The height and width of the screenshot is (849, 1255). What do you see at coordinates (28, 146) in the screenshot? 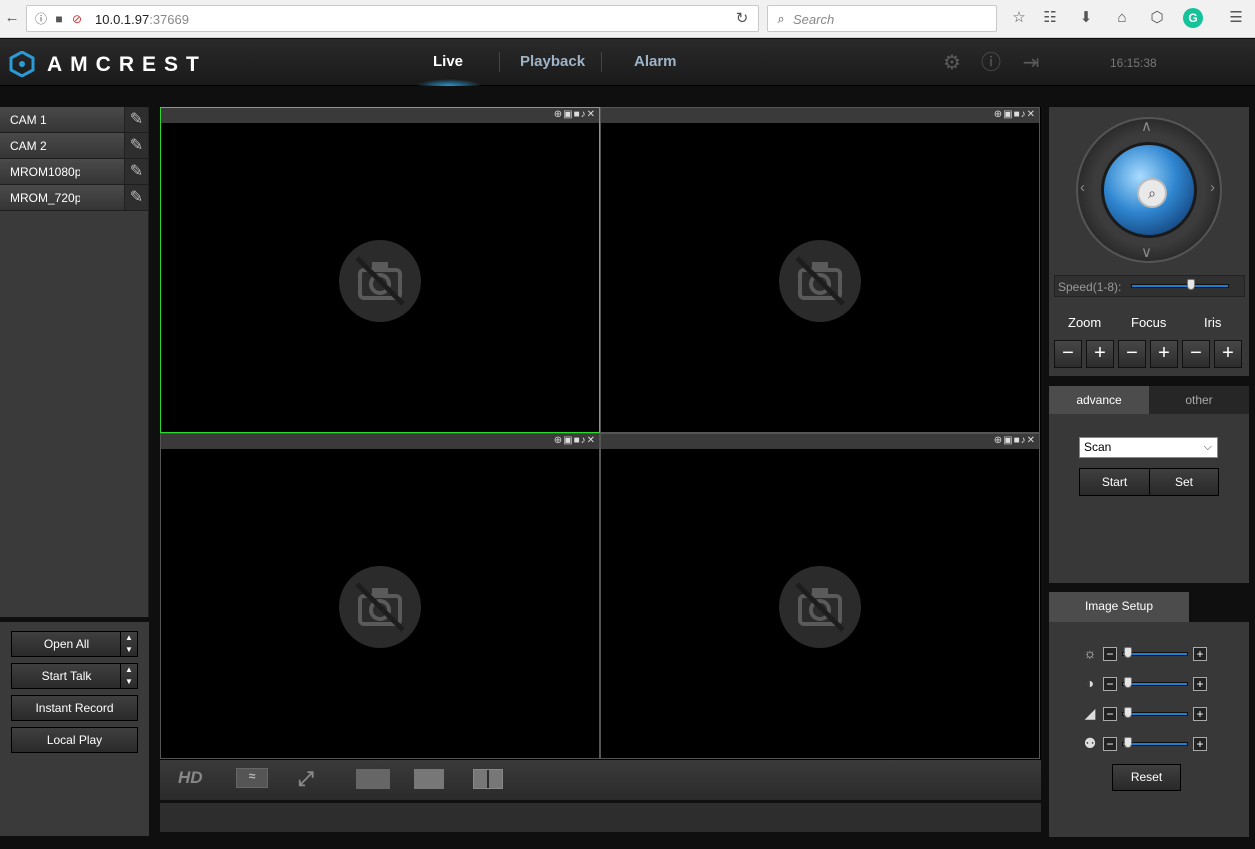
I see `camera-label: CAM 2` at bounding box center [28, 146].